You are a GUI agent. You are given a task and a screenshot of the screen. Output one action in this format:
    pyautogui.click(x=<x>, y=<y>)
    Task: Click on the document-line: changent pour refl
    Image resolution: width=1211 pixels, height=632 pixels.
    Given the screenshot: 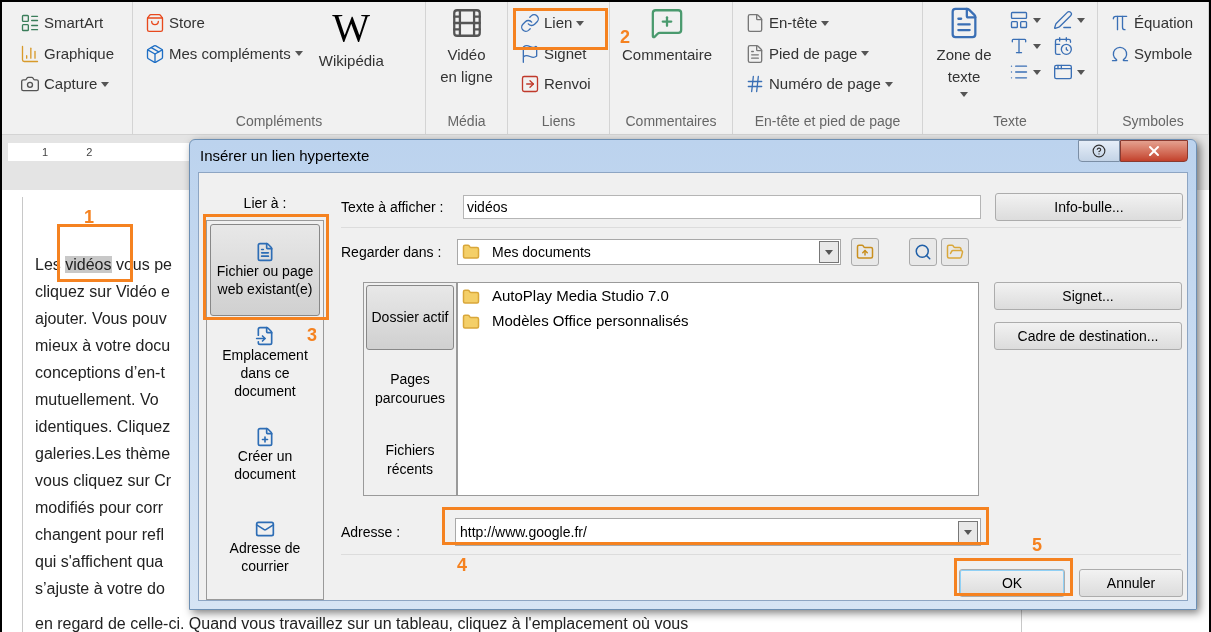 What is the action you would take?
    pyautogui.click(x=99, y=535)
    